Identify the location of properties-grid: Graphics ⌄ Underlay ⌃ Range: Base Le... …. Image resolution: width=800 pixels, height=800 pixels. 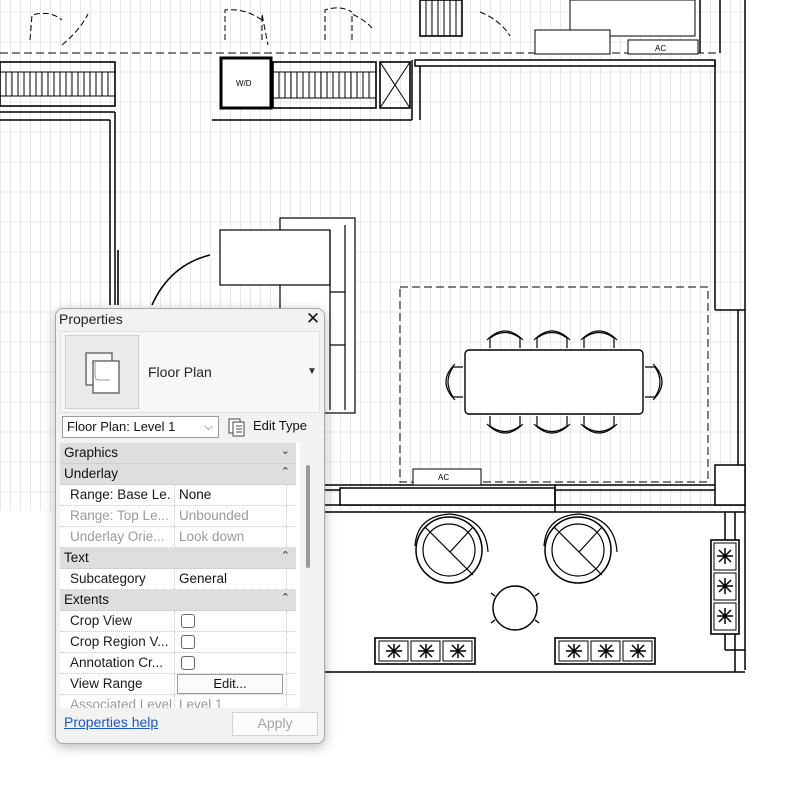
(180, 575).